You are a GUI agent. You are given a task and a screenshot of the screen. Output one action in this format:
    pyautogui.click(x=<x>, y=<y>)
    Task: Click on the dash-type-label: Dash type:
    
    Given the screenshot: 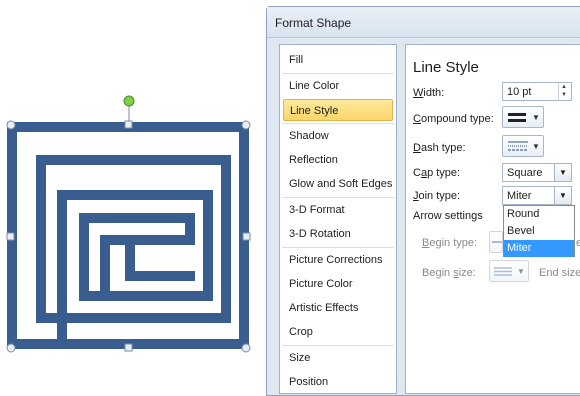 What is the action you would take?
    pyautogui.click(x=439, y=148)
    